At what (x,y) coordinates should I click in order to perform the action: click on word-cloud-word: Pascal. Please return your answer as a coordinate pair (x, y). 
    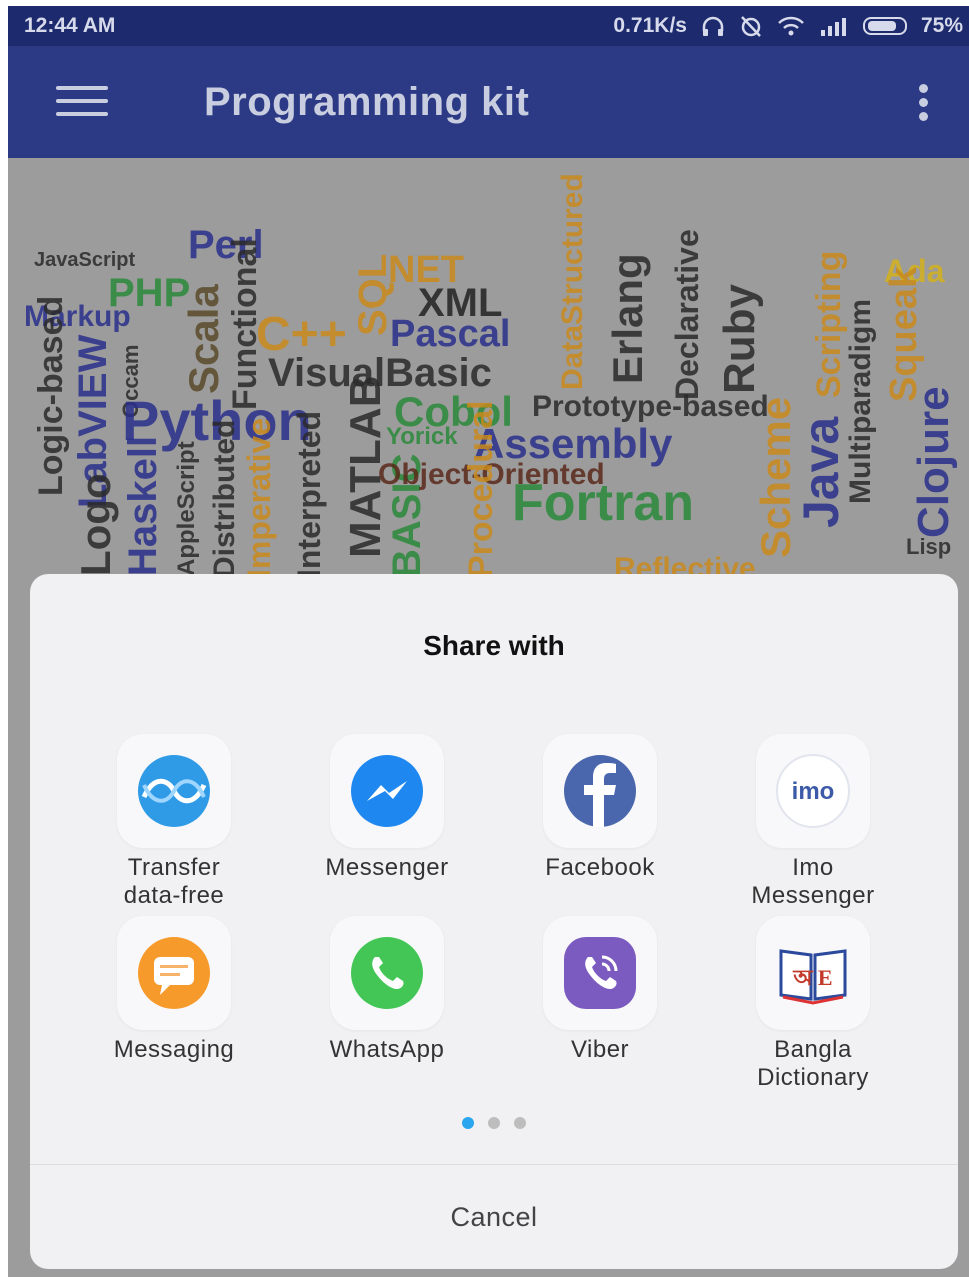
    Looking at the image, I should click on (450, 334).